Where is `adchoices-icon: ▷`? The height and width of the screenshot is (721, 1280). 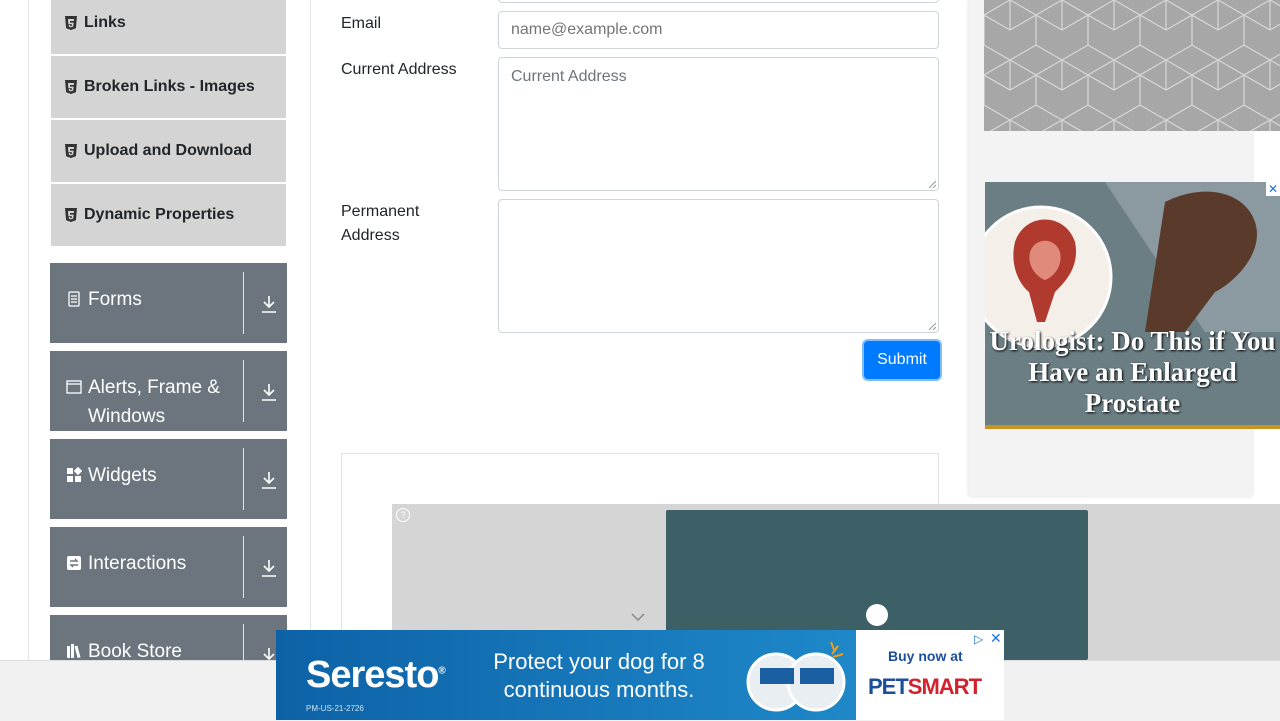 adchoices-icon: ▷ is located at coordinates (978, 639).